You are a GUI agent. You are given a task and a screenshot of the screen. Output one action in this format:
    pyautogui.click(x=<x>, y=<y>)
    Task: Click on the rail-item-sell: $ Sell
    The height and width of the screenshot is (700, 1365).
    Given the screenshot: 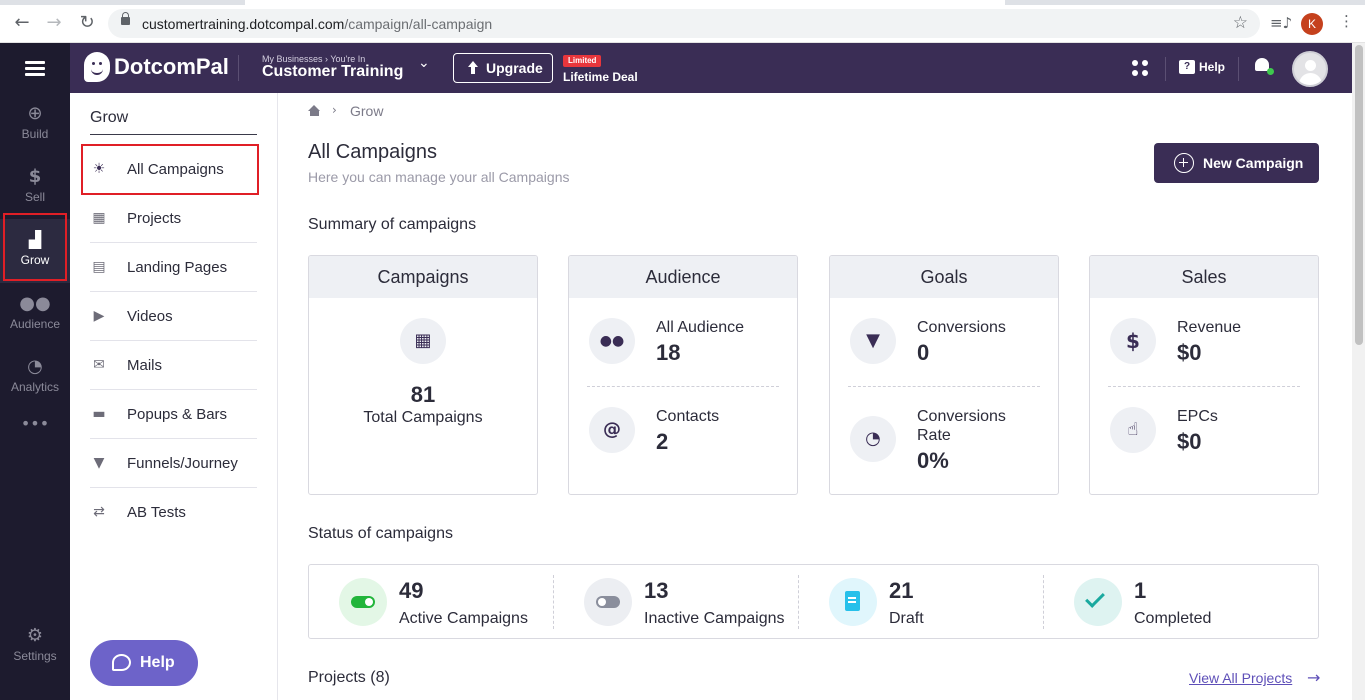 What is the action you would take?
    pyautogui.click(x=35, y=188)
    